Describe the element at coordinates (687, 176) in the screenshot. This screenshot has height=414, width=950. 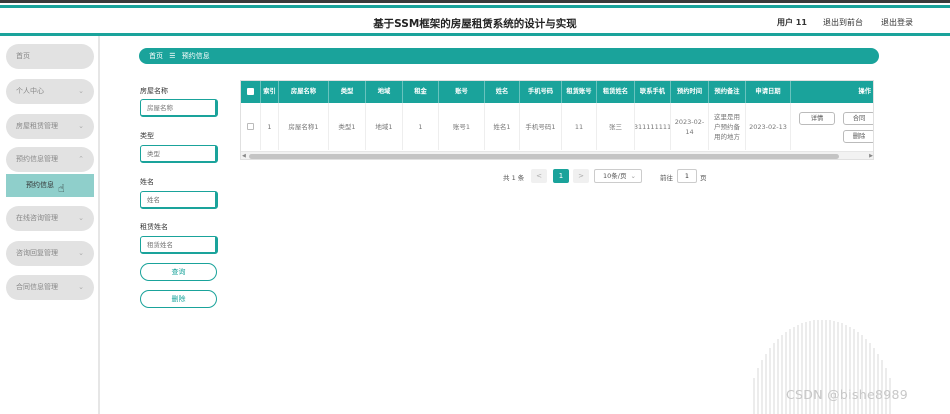
I see `goto-page-input: 1` at that location.